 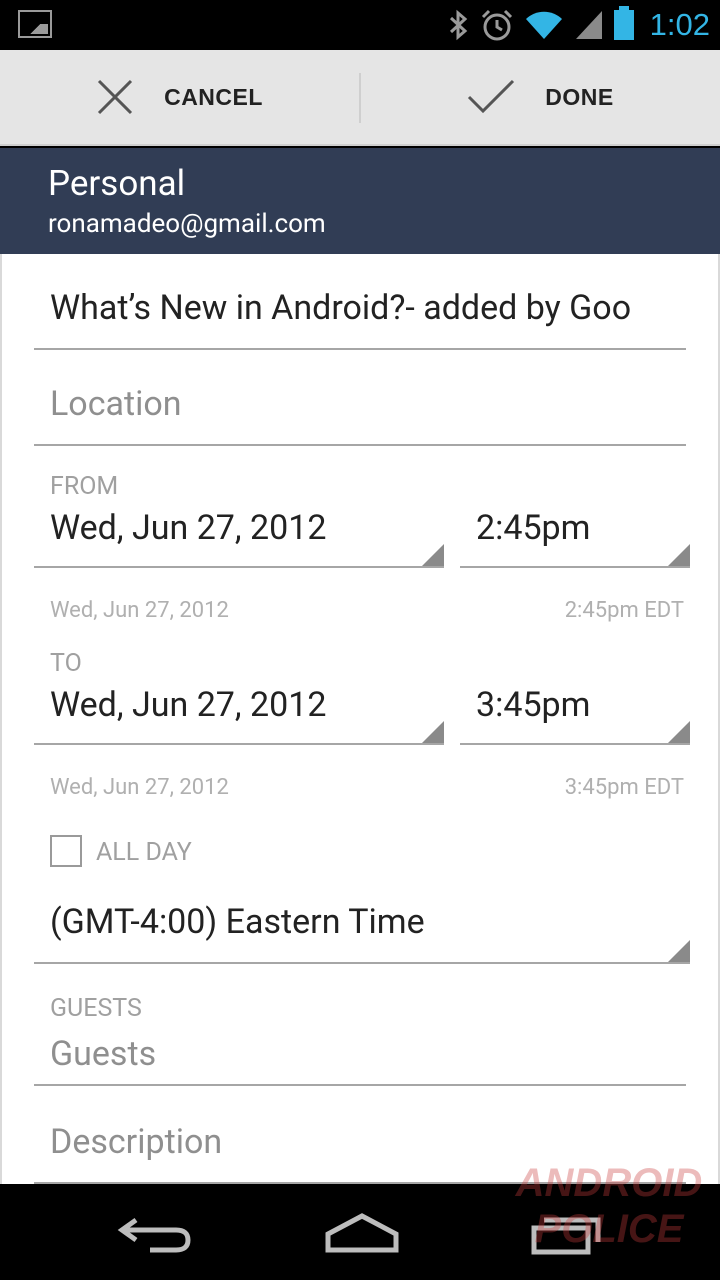 I want to click on watermark-line-1: ANDROID, so click(x=609, y=1183).